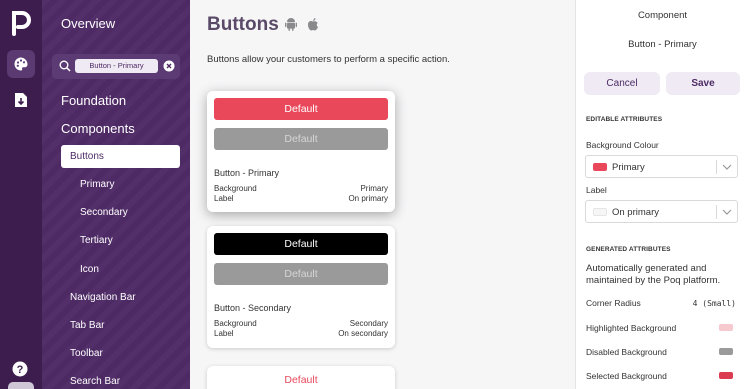  Describe the element at coordinates (301, 109) in the screenshot. I see `primary-button-preview: Default` at that location.